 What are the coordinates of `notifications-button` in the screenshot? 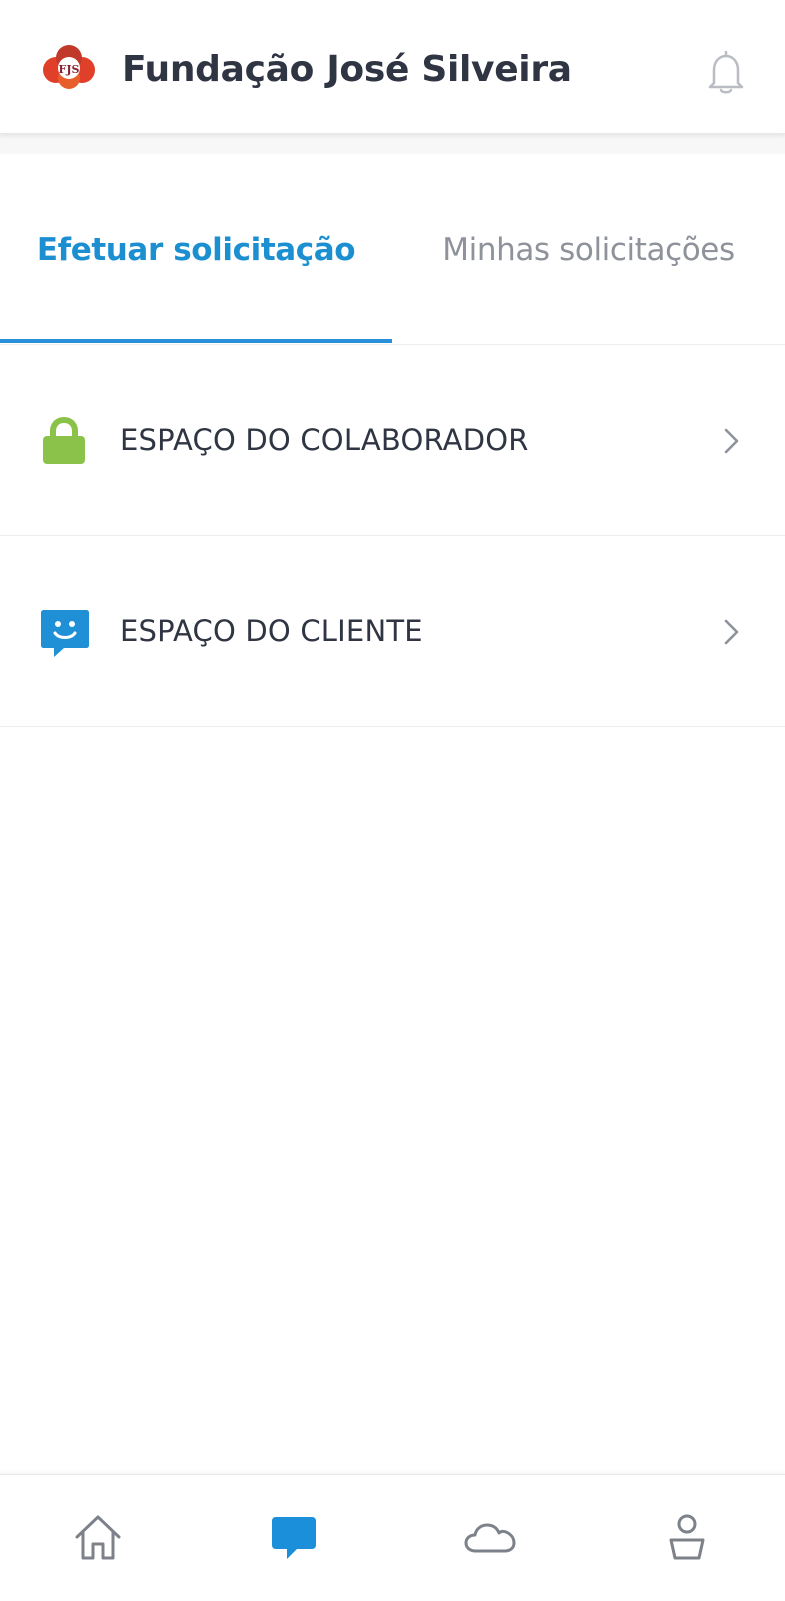 It's located at (726, 72).